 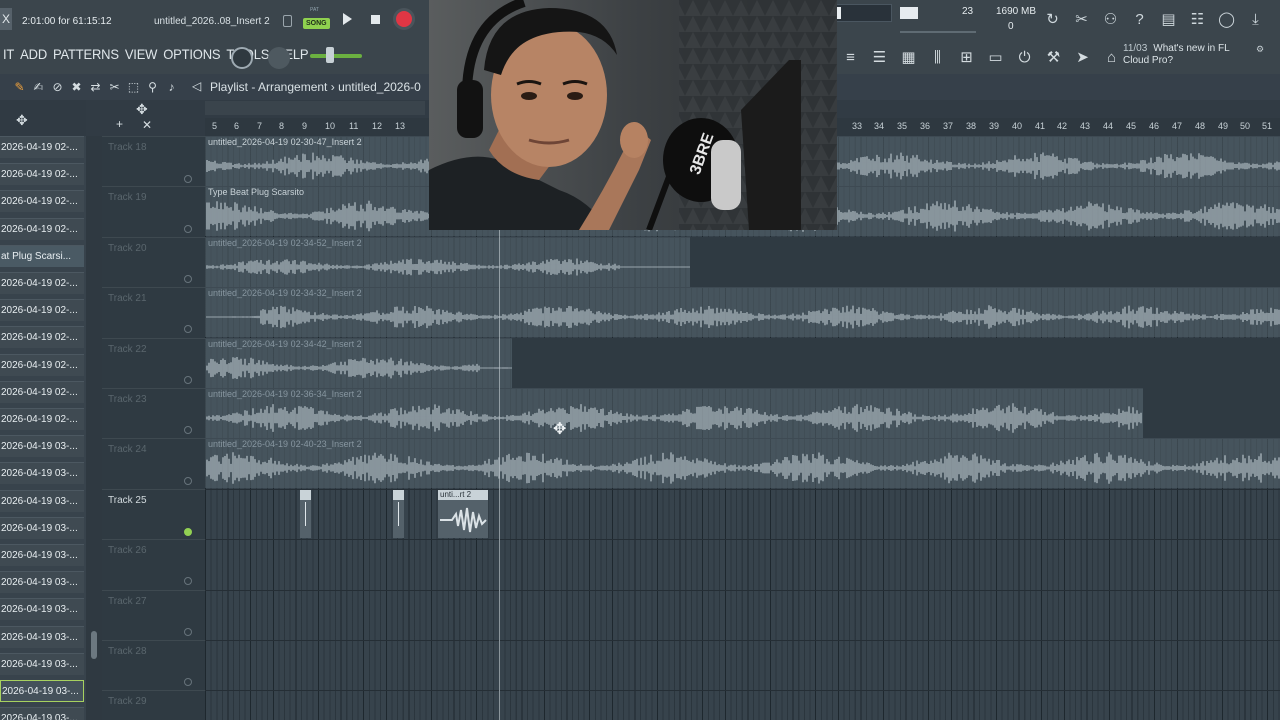 I want to click on channel-rack-icon: ▦, so click(x=908, y=57).